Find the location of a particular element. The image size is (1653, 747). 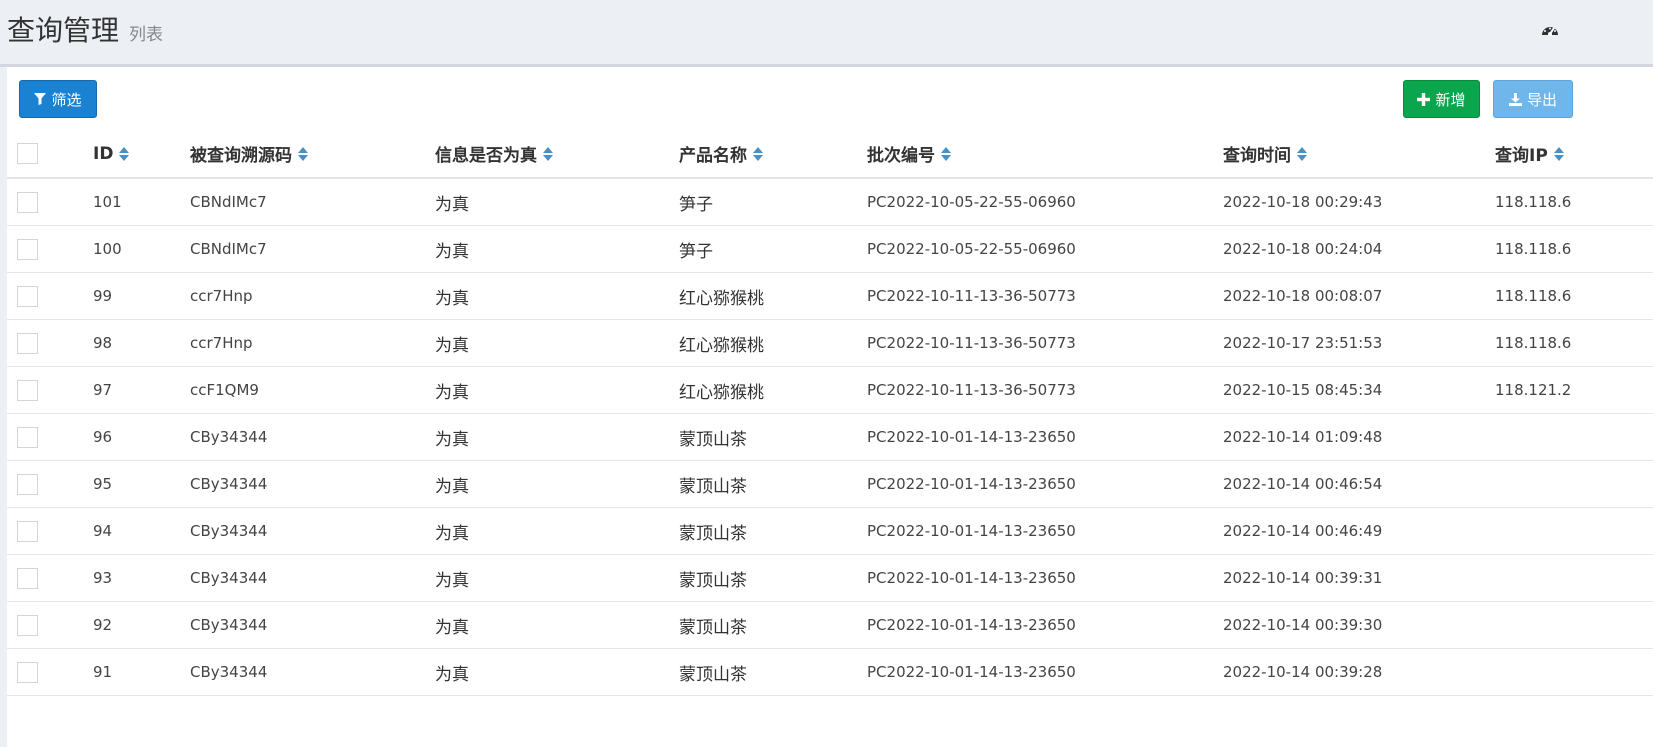

column-header-time: 查询时间 is located at coordinates (1359, 154).